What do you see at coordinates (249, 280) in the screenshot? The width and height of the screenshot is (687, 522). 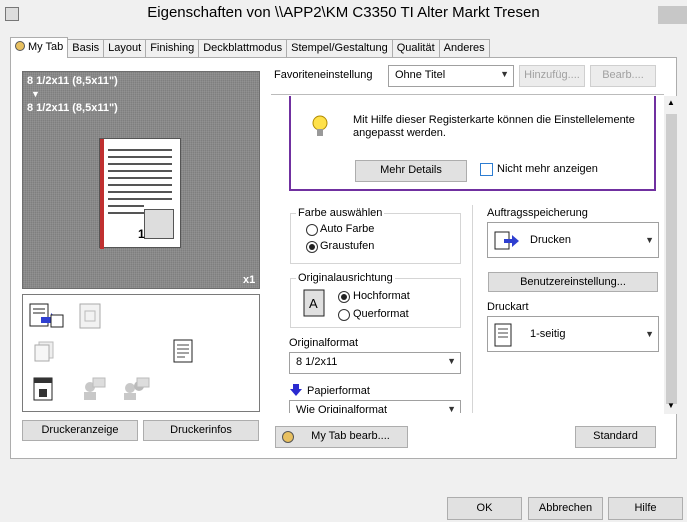 I see `copies-count: x1` at bounding box center [249, 280].